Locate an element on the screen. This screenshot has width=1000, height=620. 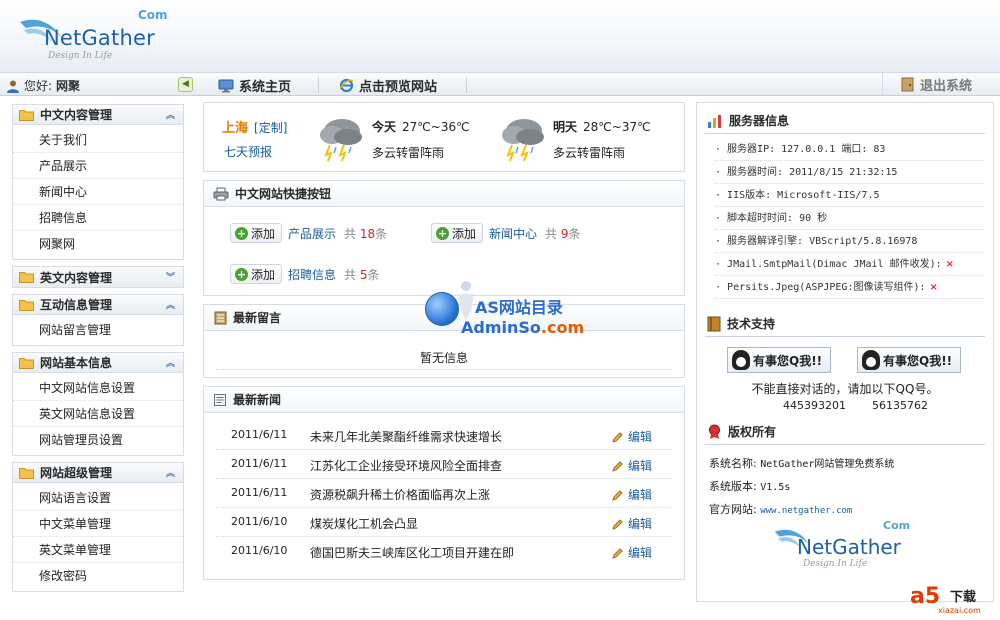
copyright-header: 版权所有 is located at coordinates (741, 431).